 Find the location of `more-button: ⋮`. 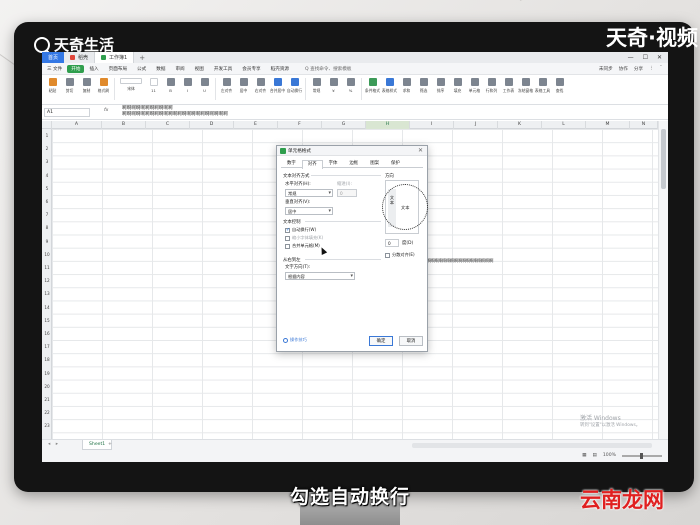

more-button: ⋮ is located at coordinates (651, 69).